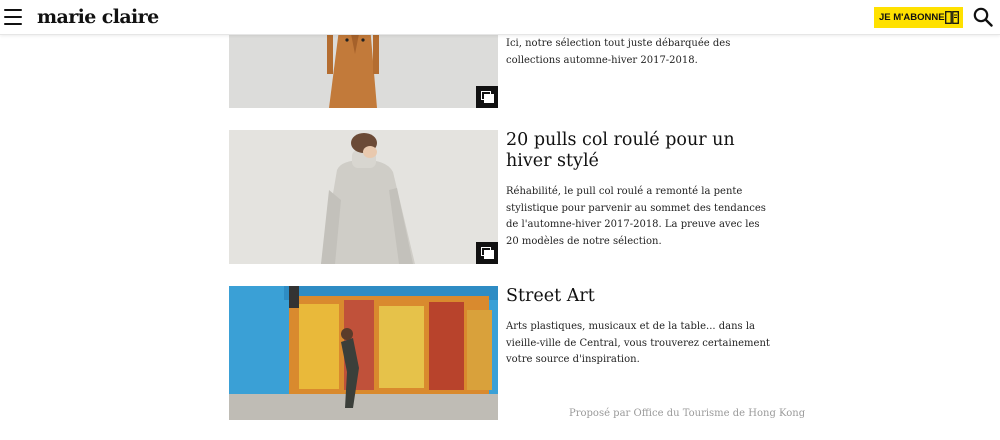 The height and width of the screenshot is (440, 1000). Describe the element at coordinates (13, 17) in the screenshot. I see `menu-icon` at that location.